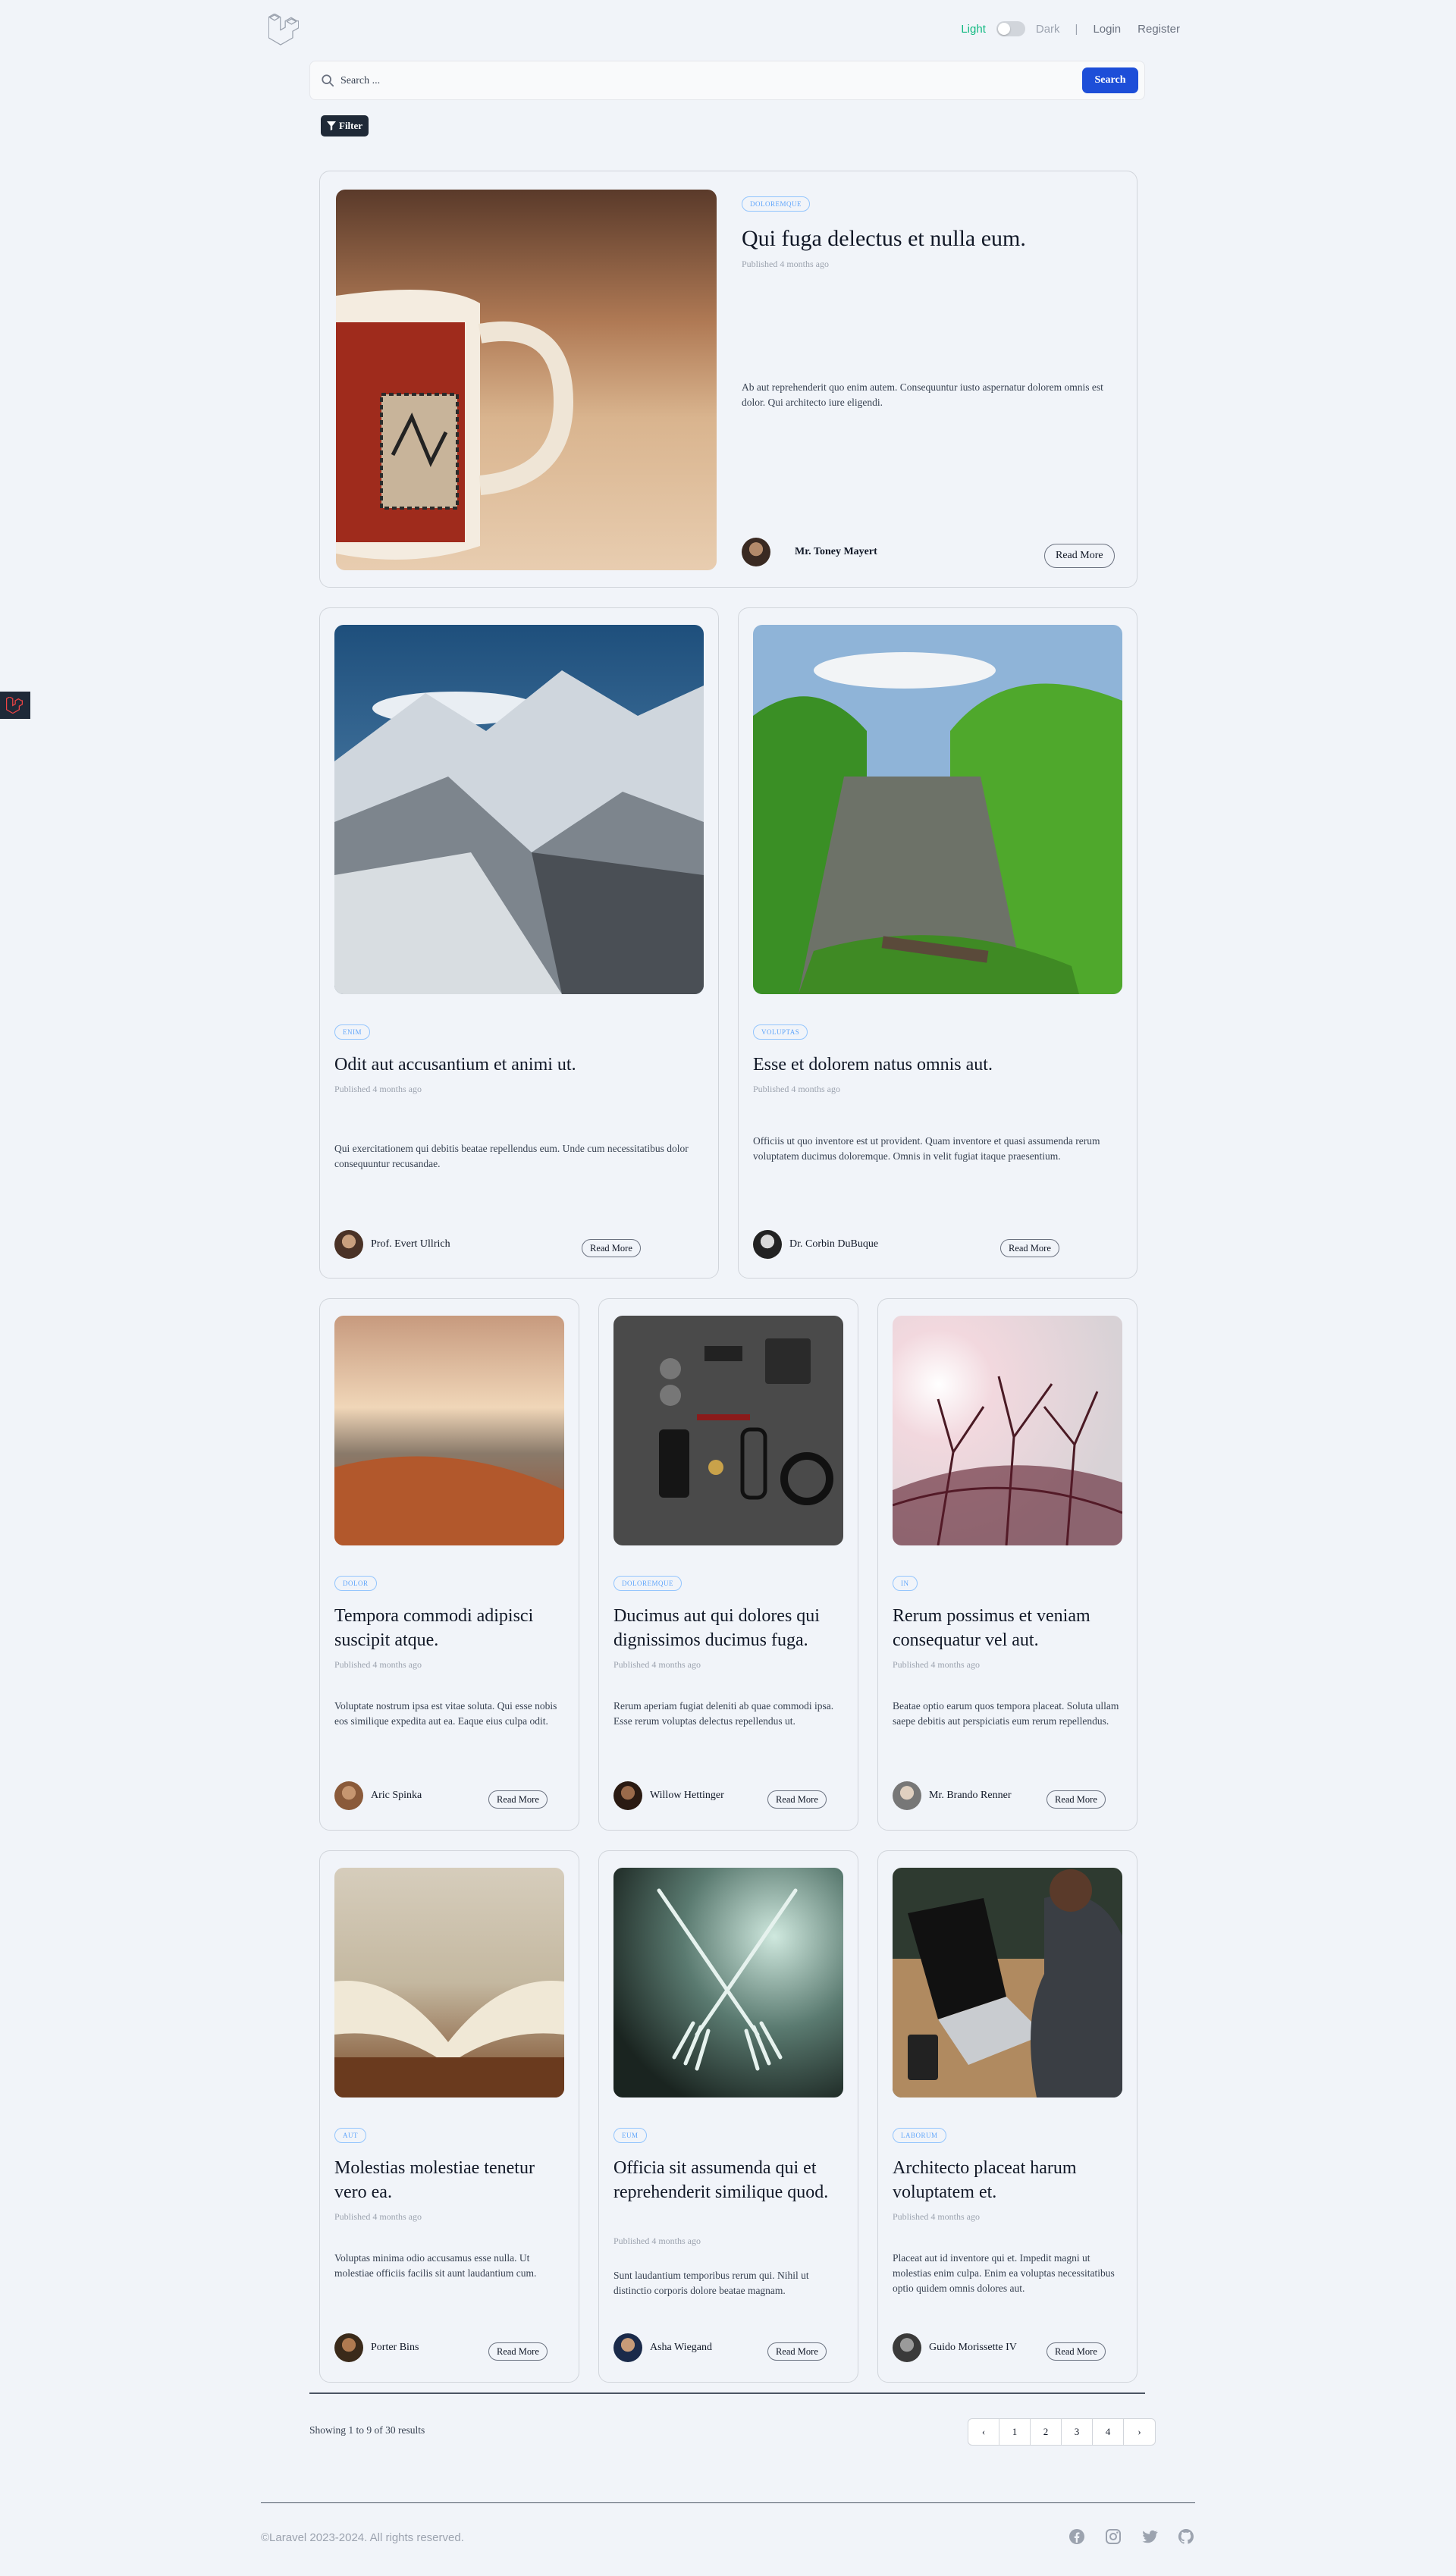 This screenshot has width=1456, height=2576. I want to click on next-page-button: ›, so click(1139, 2432).